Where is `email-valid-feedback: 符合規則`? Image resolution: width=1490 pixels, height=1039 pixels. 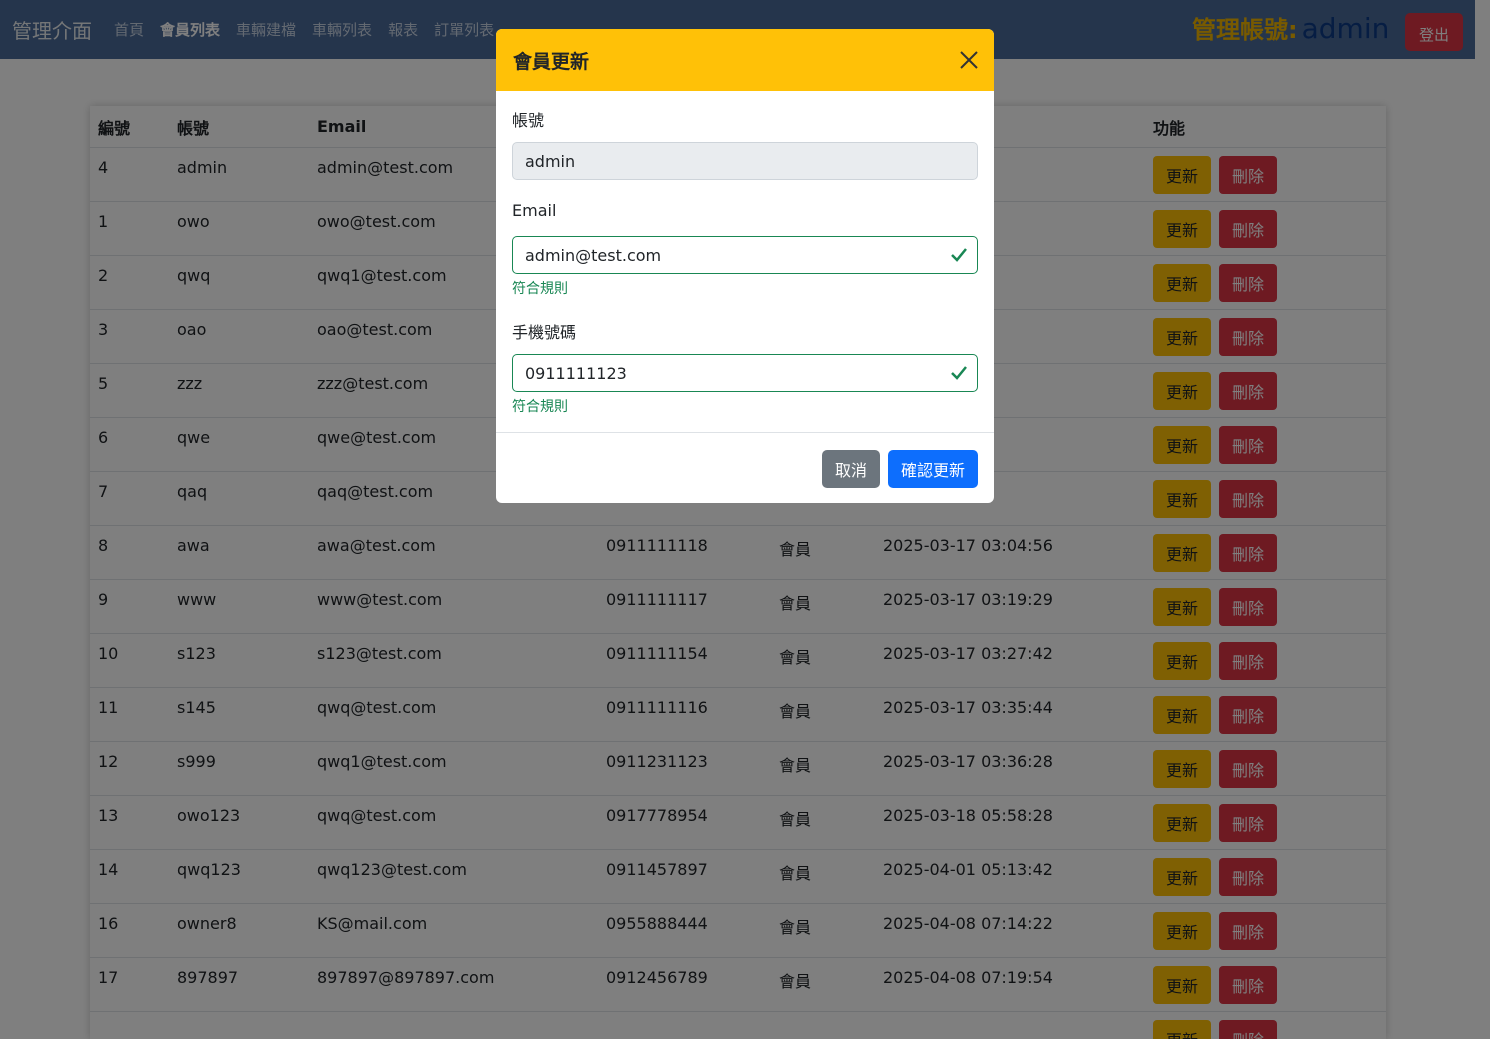 email-valid-feedback: 符合規則 is located at coordinates (540, 289).